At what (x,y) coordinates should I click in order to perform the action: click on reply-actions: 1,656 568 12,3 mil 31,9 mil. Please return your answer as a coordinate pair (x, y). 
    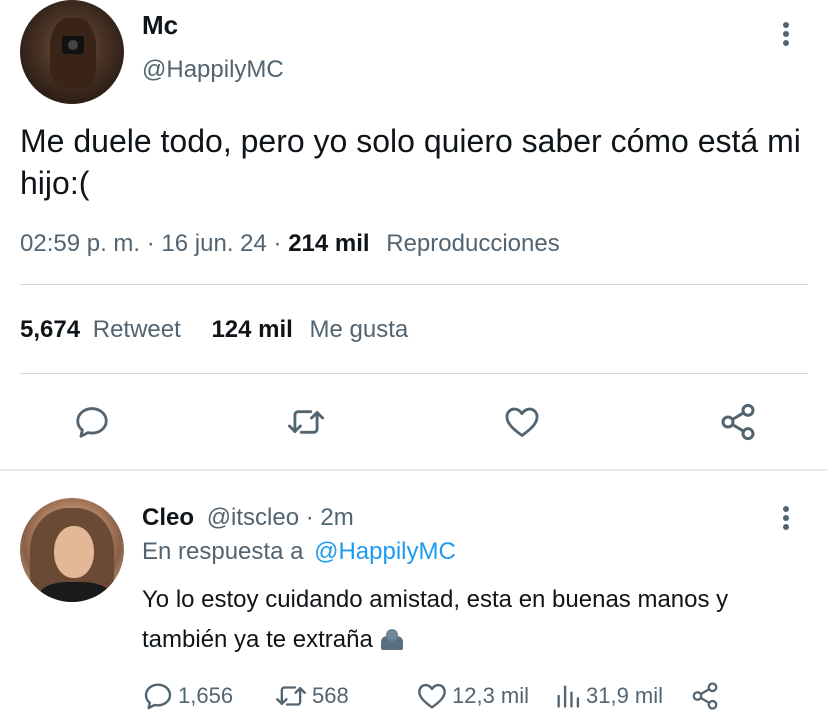
    Looking at the image, I should click on (442, 695).